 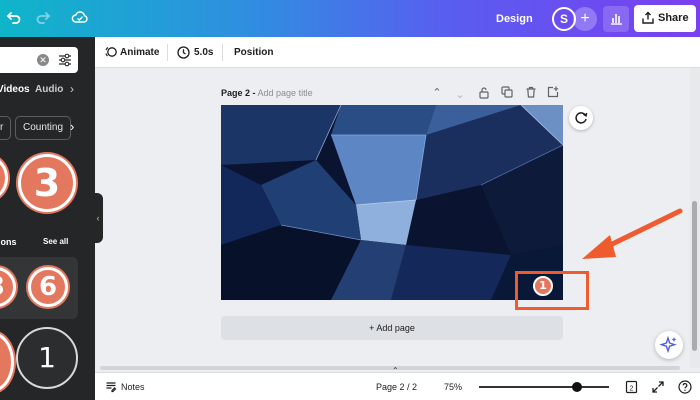 I want to click on share-button: Share, so click(x=665, y=18).